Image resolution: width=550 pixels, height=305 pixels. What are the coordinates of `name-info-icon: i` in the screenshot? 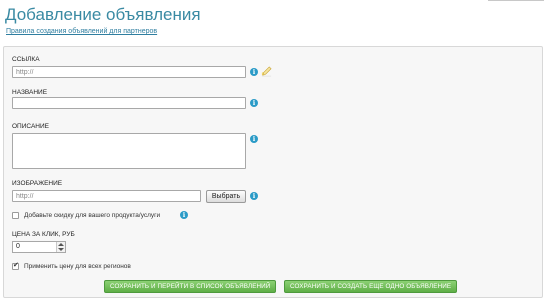 It's located at (254, 103).